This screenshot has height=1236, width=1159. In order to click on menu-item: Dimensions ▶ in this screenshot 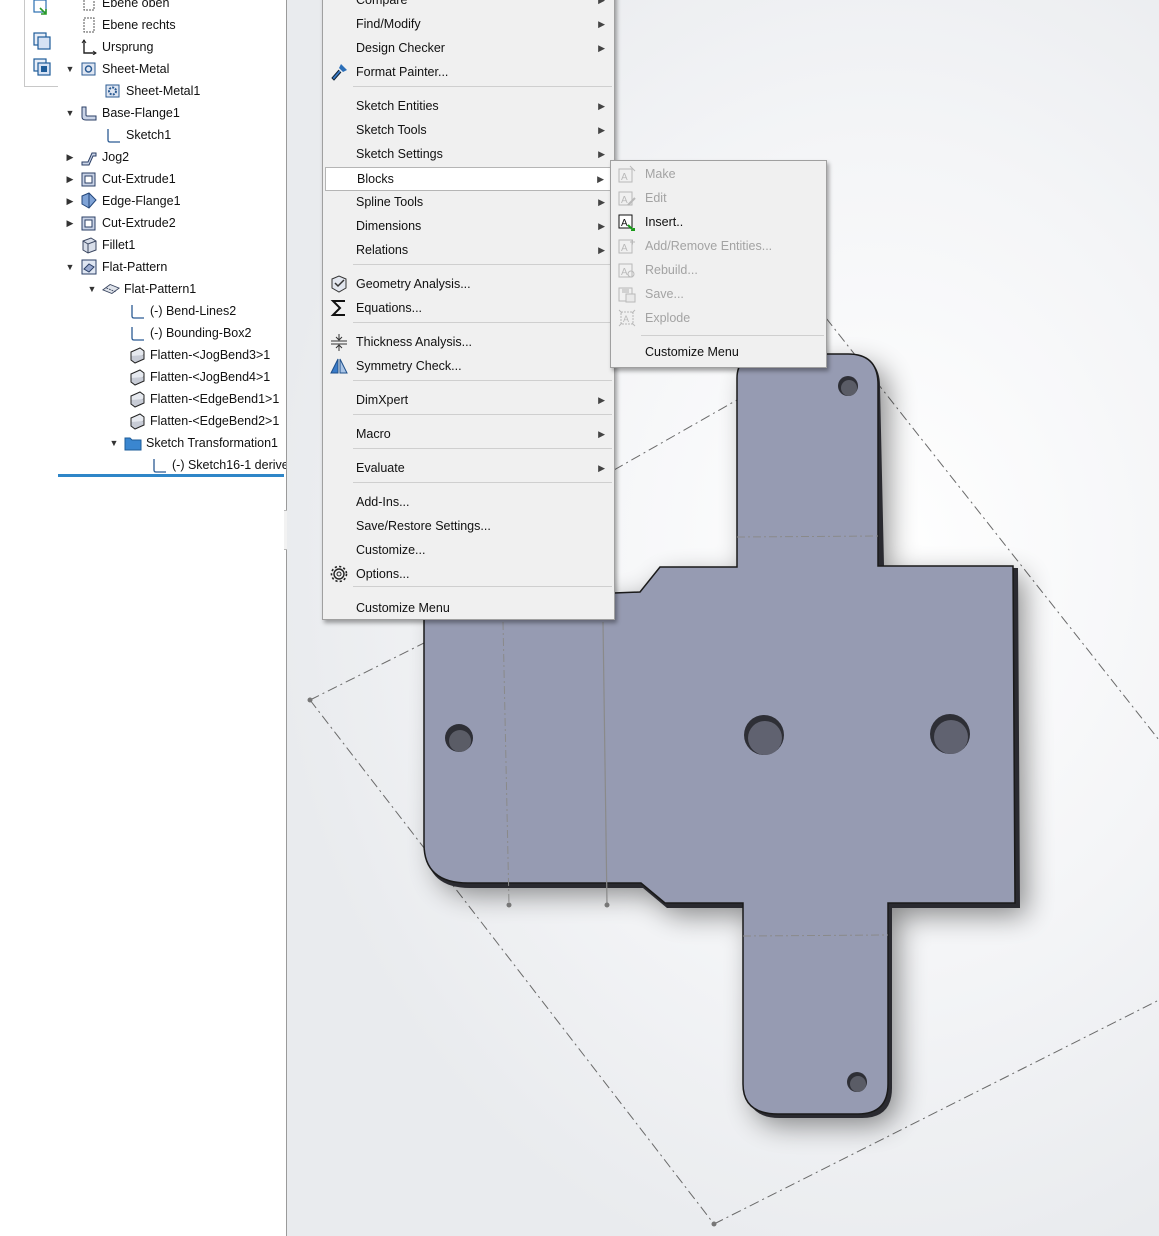, I will do `click(468, 226)`.